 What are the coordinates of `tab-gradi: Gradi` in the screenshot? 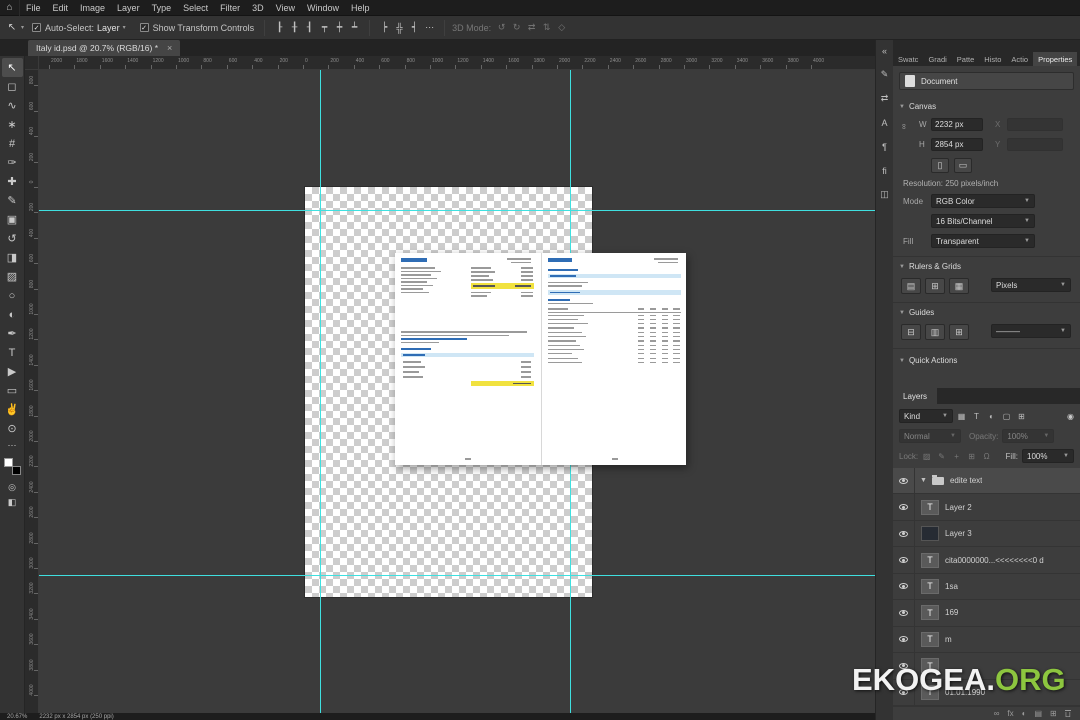 It's located at (937, 59).